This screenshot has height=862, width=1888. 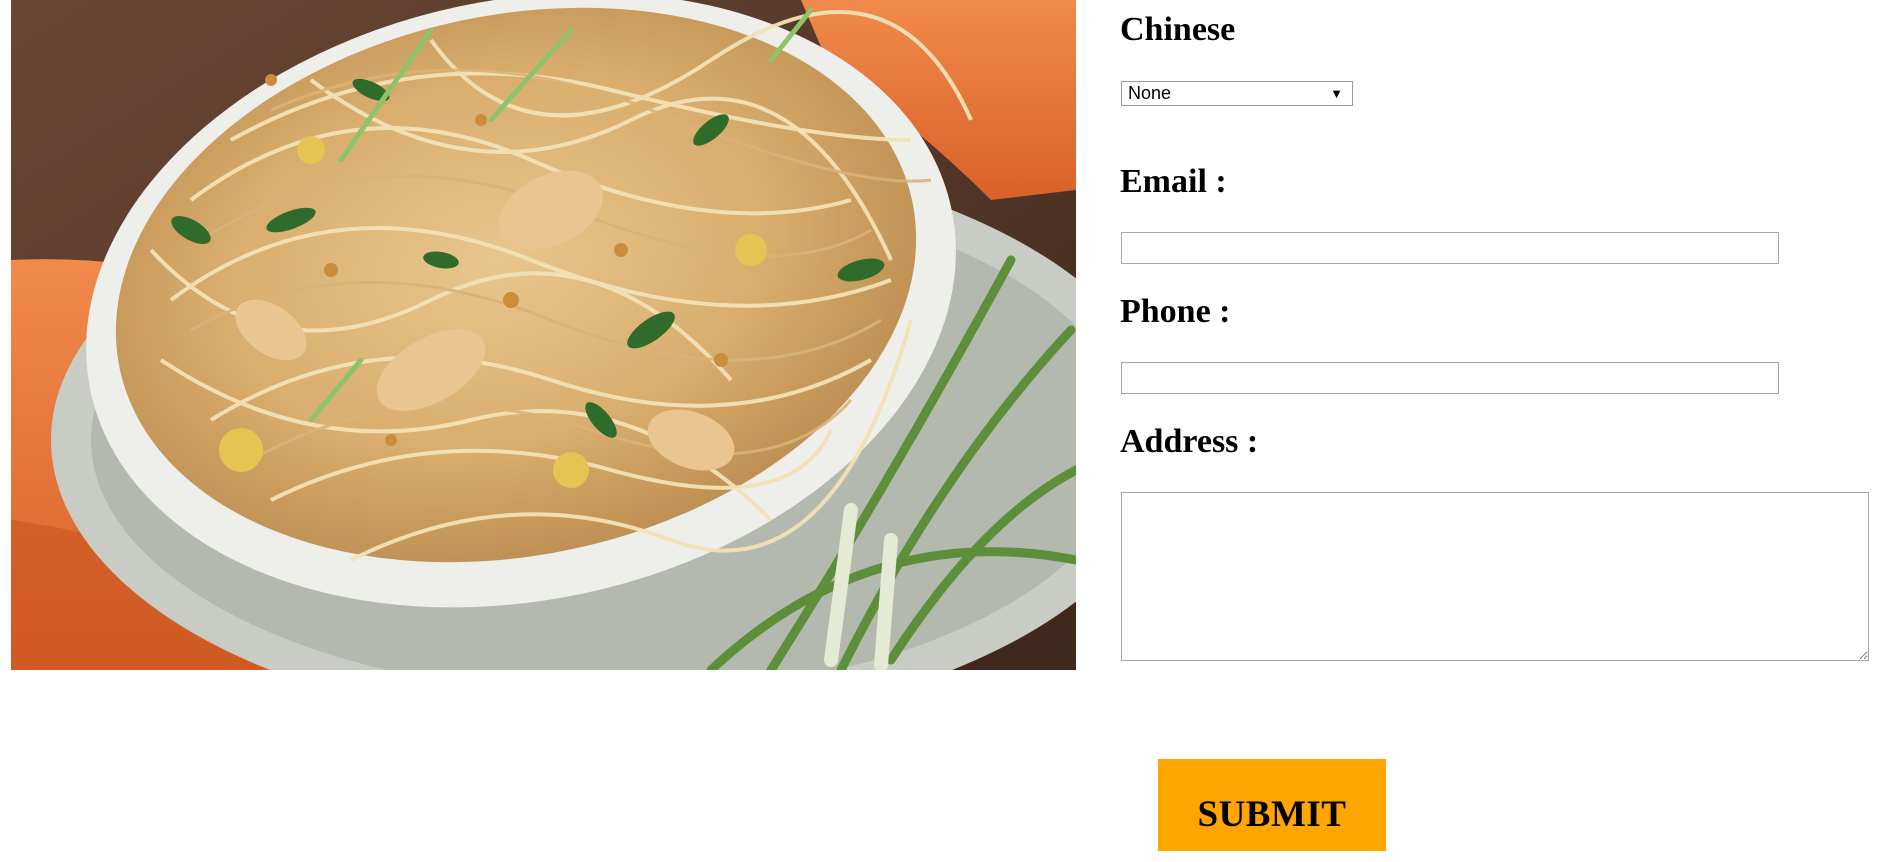 What do you see at coordinates (1150, 93) in the screenshot?
I see `dish-select-value: None` at bounding box center [1150, 93].